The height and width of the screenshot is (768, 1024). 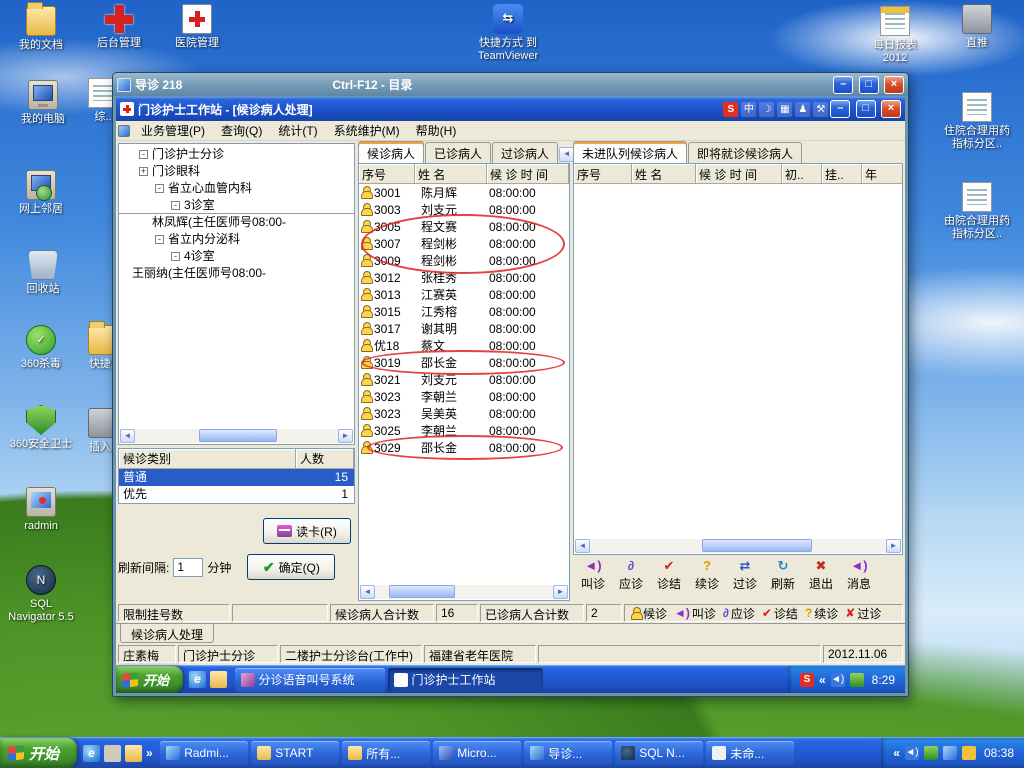 What do you see at coordinates (859, 579) in the screenshot?
I see `toolbar-button: ◄) 消息` at bounding box center [859, 579].